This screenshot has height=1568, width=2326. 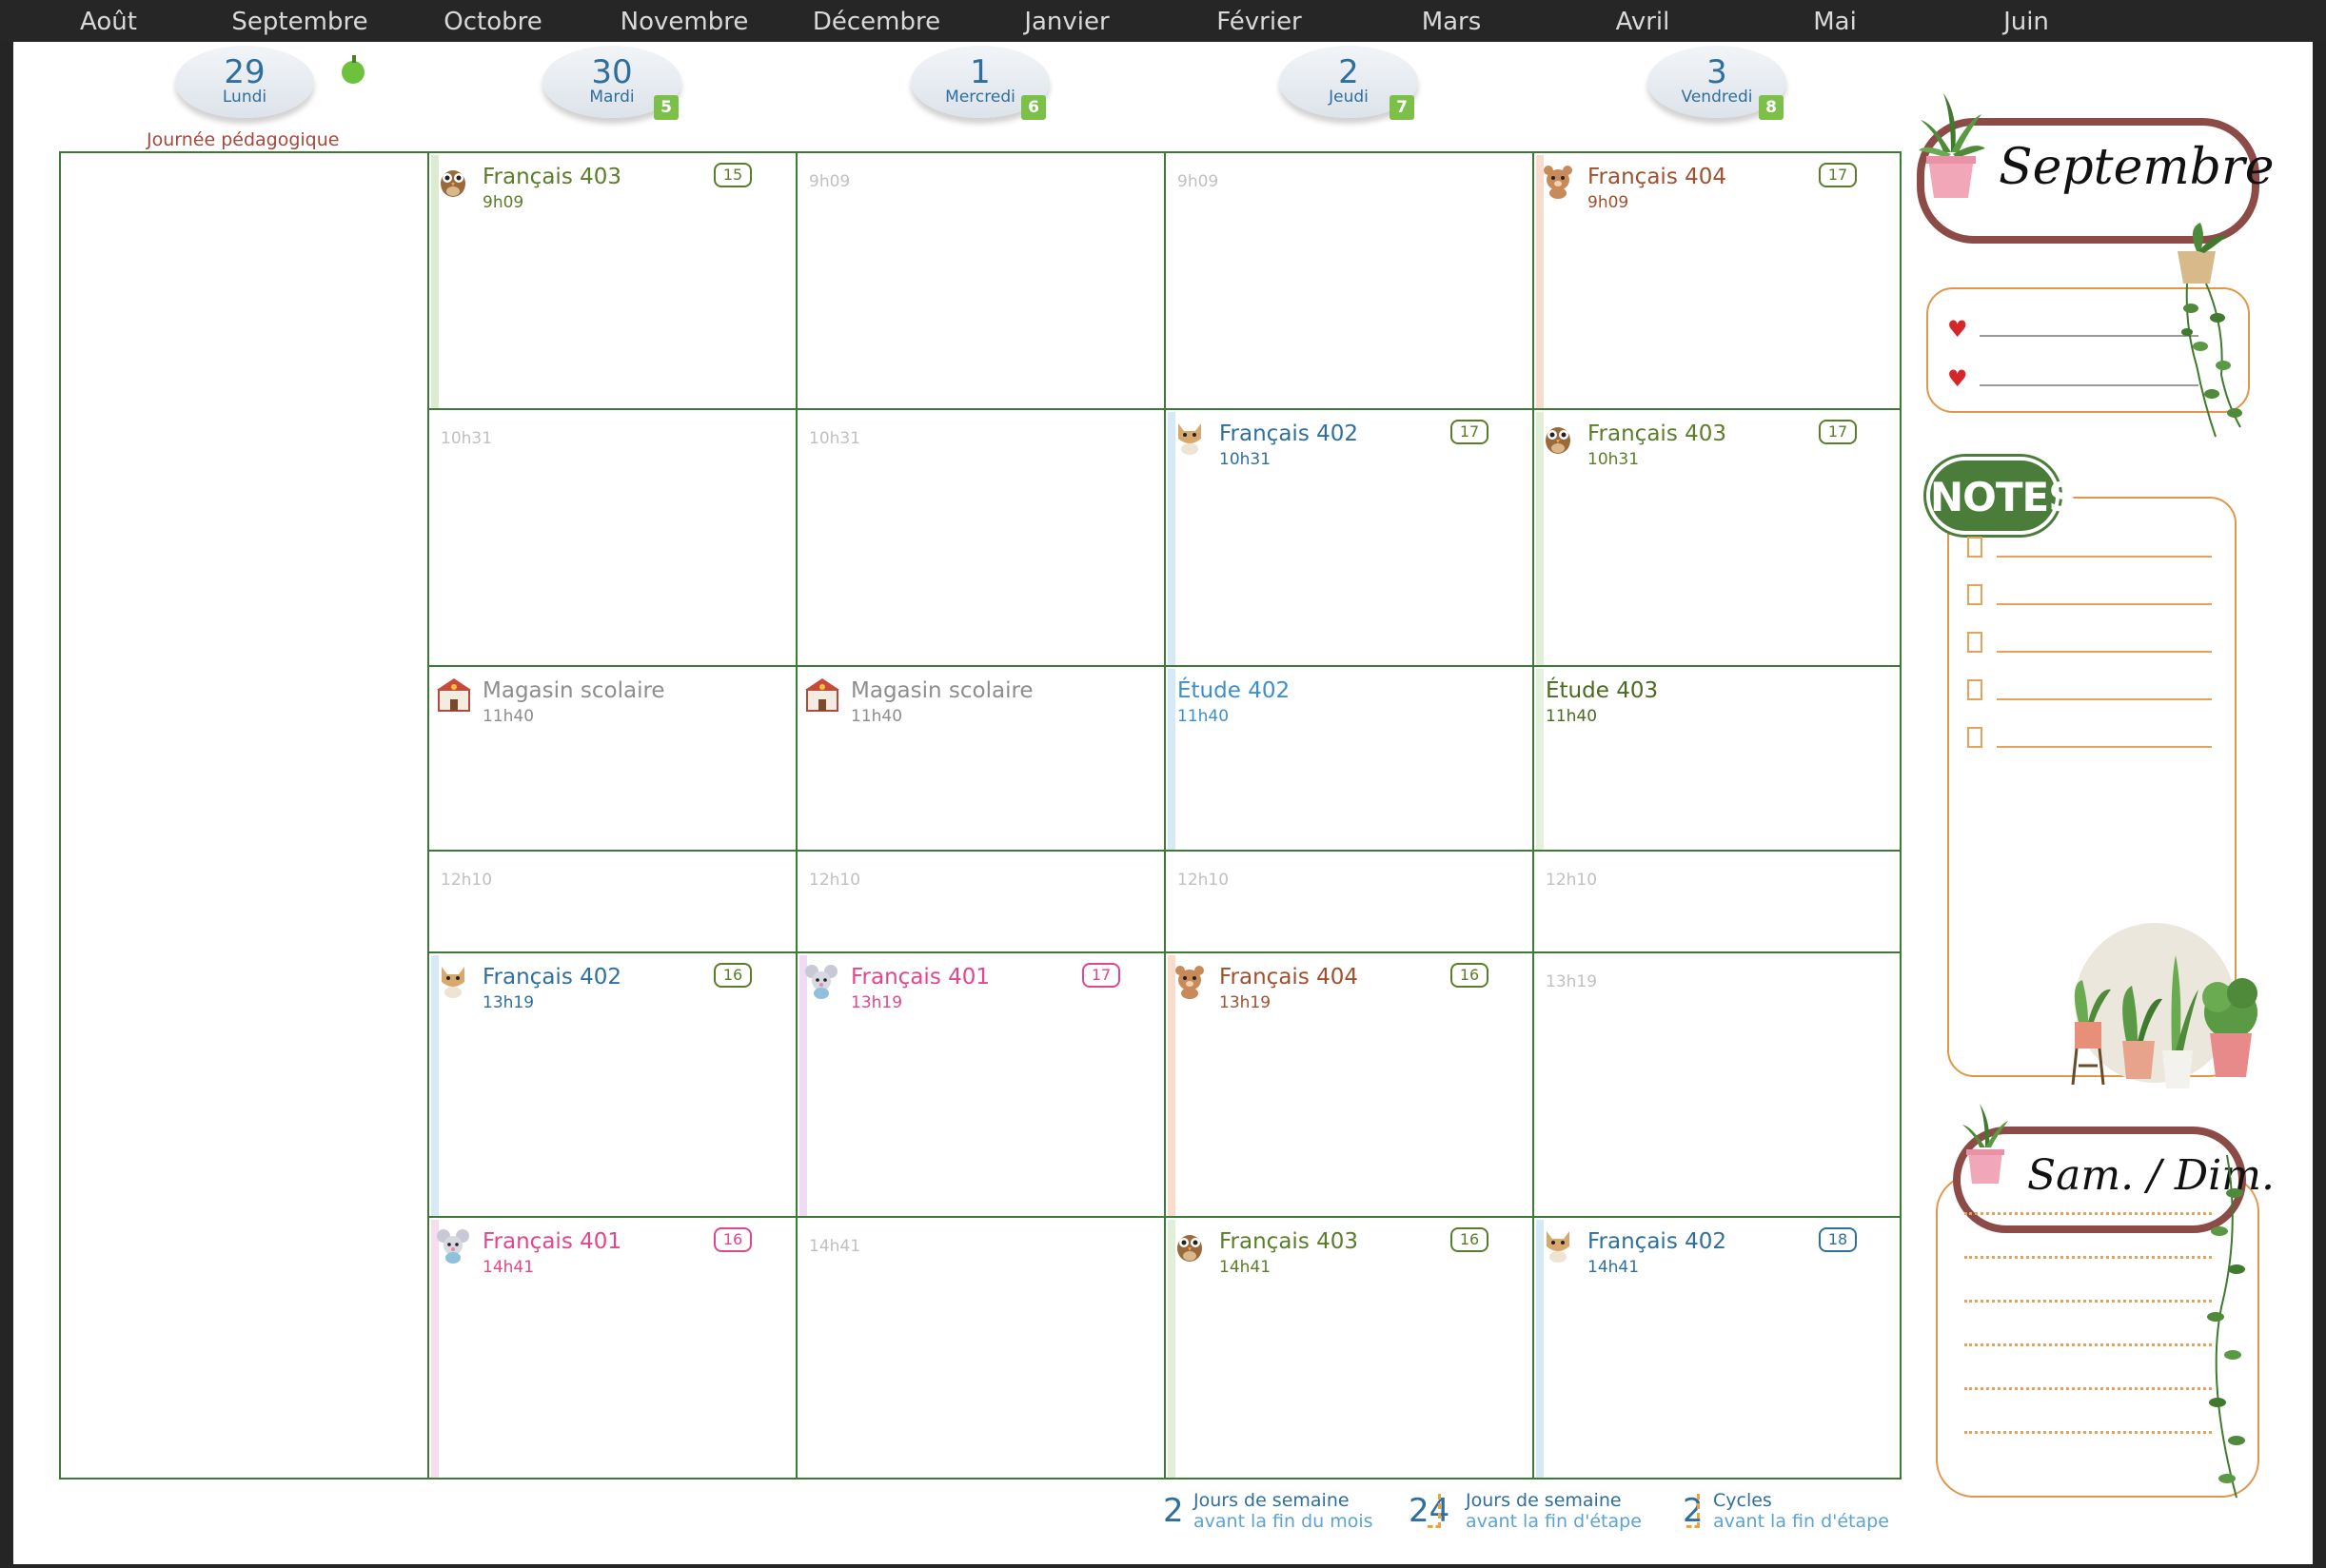 I want to click on cycle-badge: 5, so click(x=666, y=107).